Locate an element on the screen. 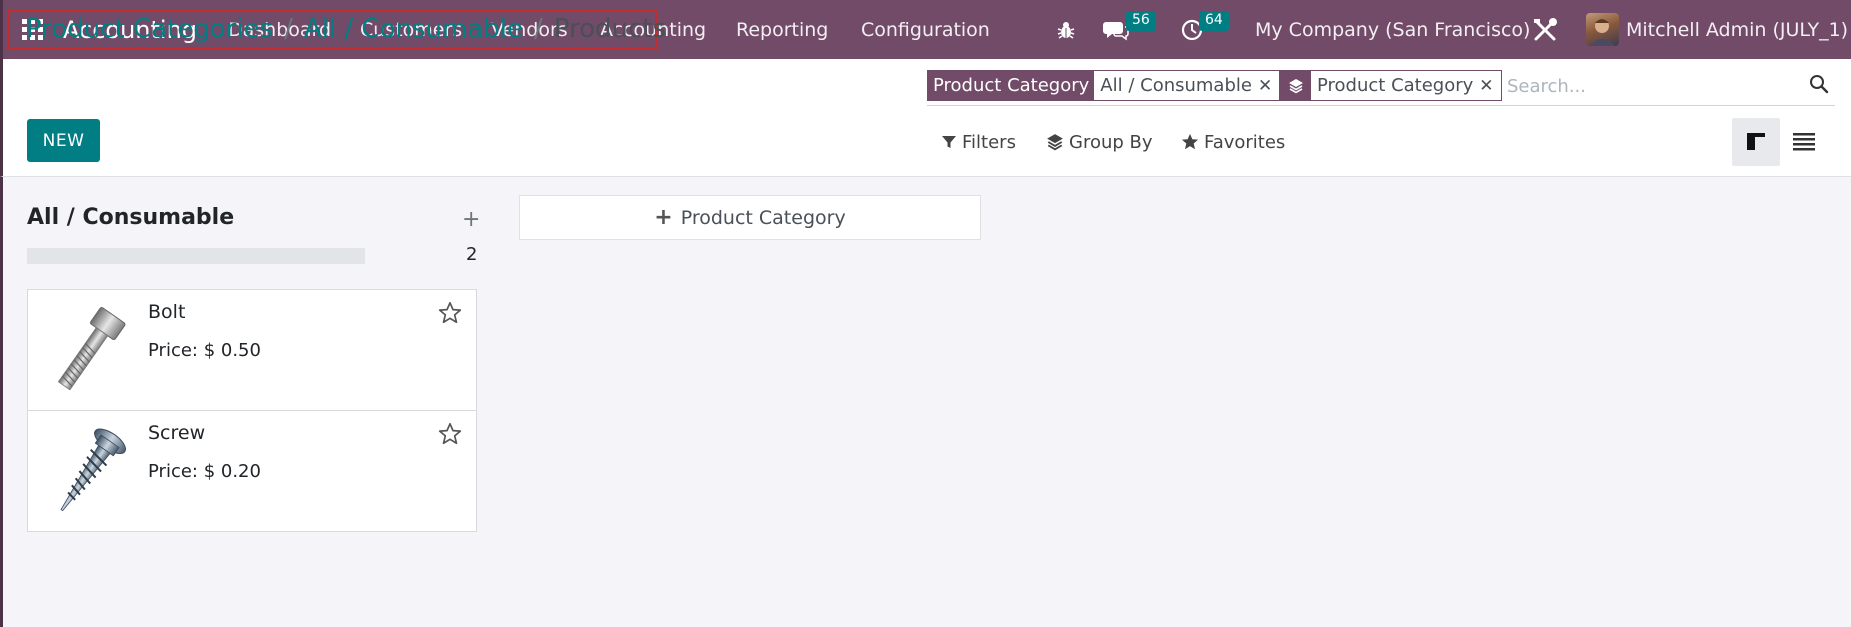 This screenshot has height=627, width=1851. facet-label: Product Category is located at coordinates (1011, 85).